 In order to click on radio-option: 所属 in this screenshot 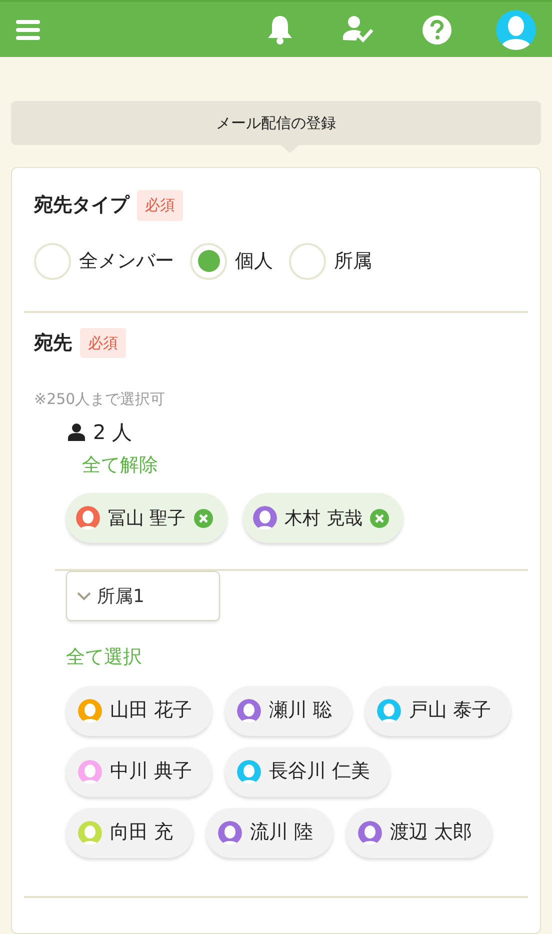, I will do `click(330, 261)`.